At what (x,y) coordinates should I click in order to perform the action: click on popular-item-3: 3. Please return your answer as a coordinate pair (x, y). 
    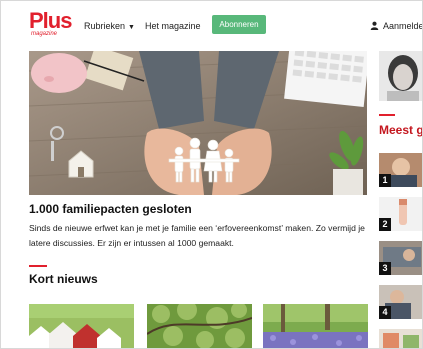
    Looking at the image, I should click on (400, 258).